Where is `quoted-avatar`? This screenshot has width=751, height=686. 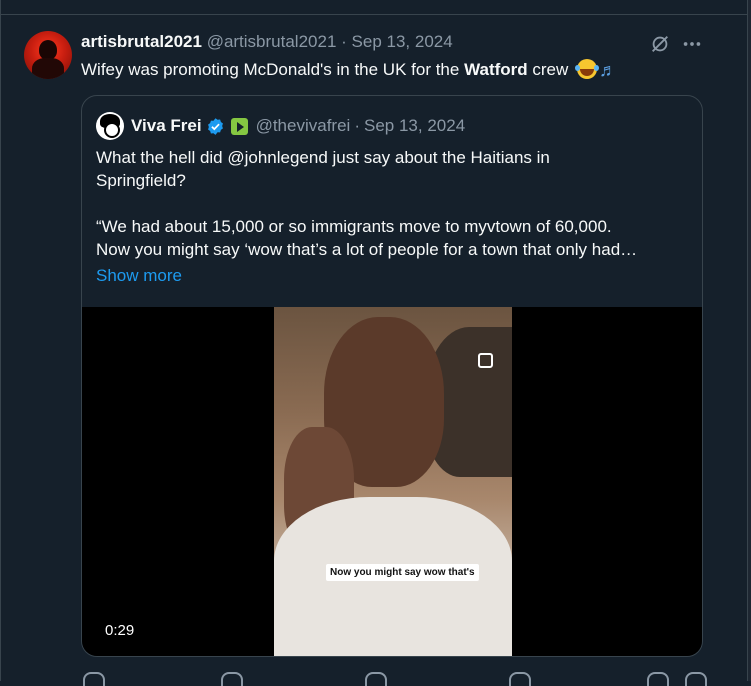
quoted-avatar is located at coordinates (110, 126).